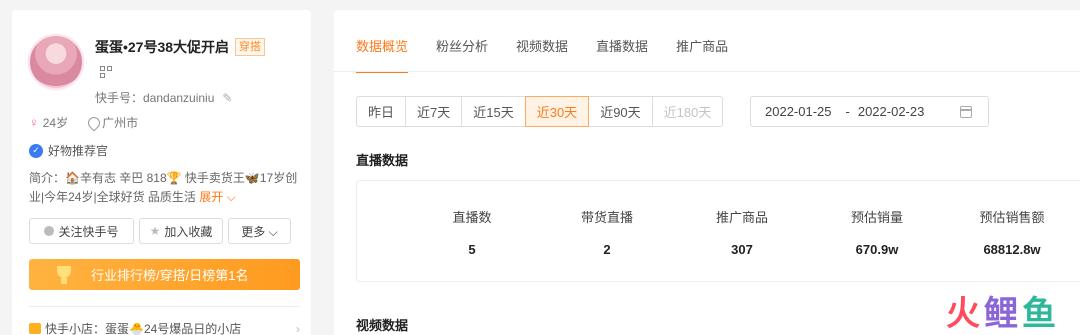 This screenshot has height=335, width=1080. I want to click on trophy-icon, so click(64, 275).